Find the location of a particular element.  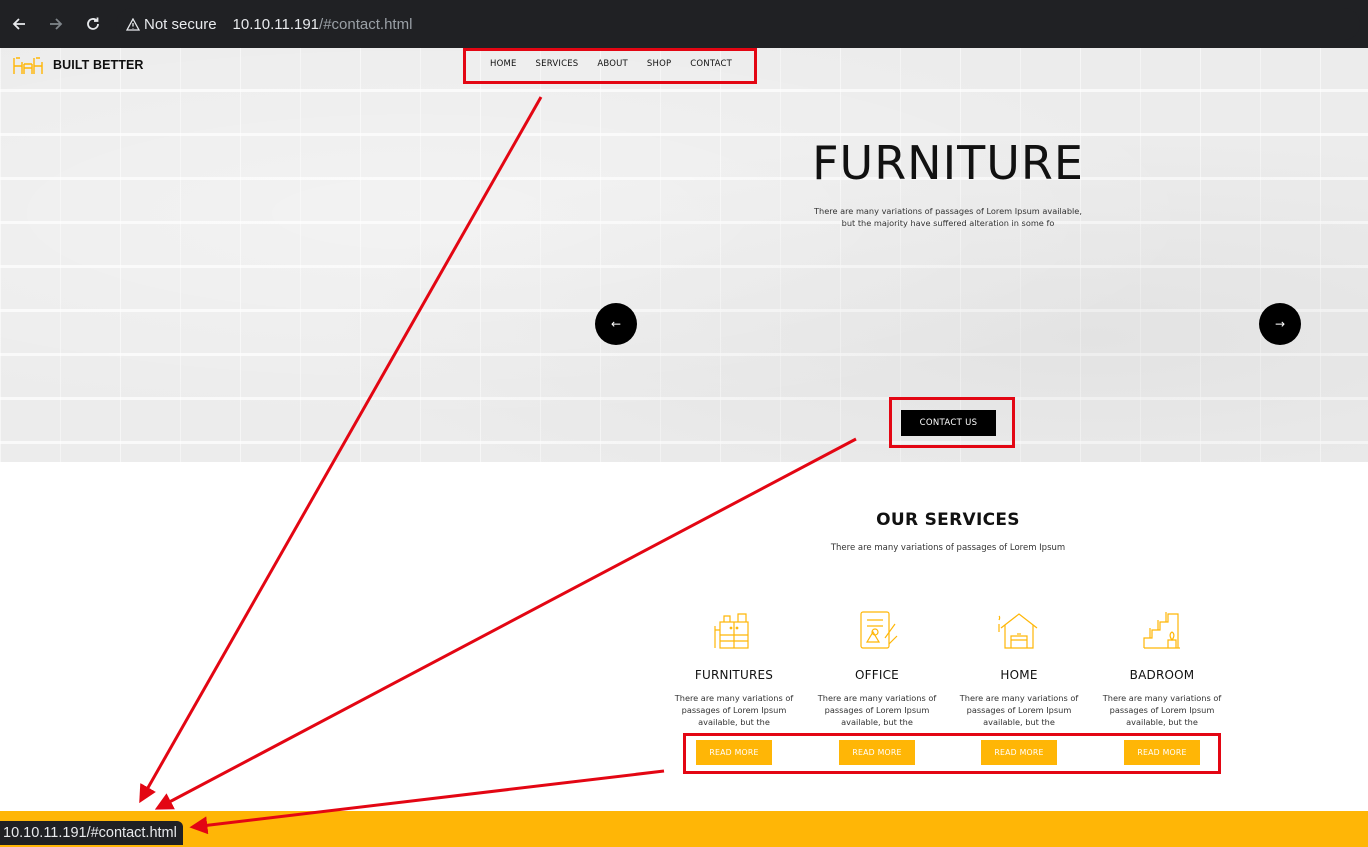

office-blueprint-icon is located at coordinates (879, 630).